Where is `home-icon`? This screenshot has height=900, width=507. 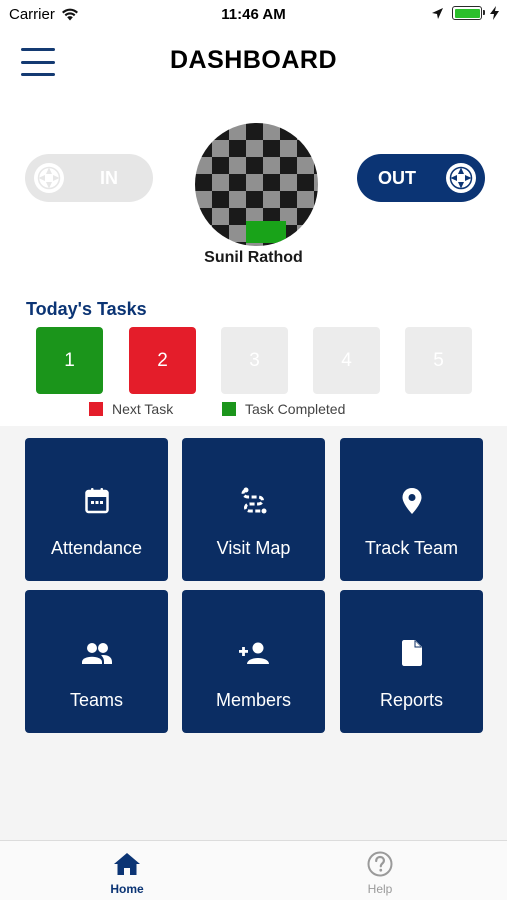
home-icon is located at coordinates (127, 864).